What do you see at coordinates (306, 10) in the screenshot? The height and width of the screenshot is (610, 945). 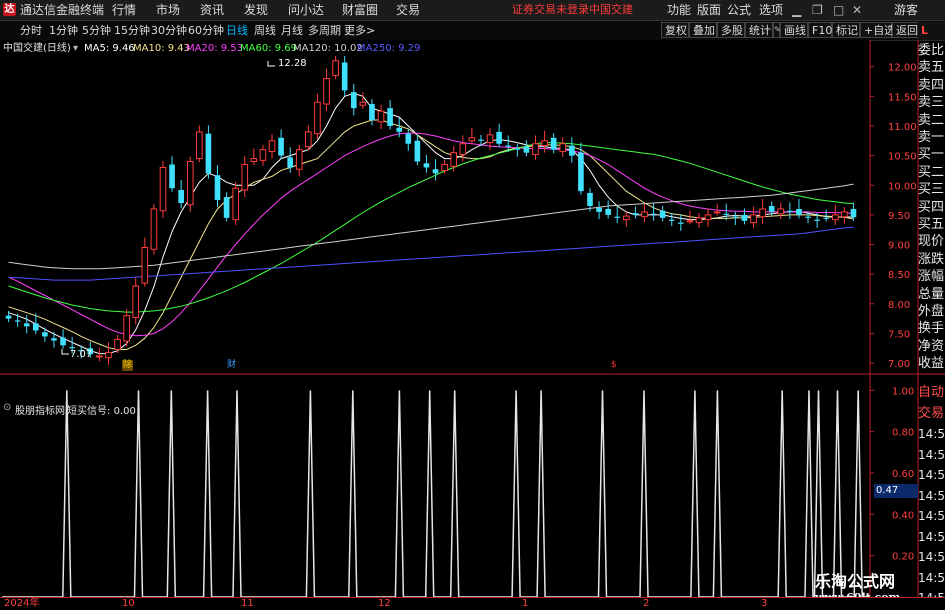 I see `menu-ask: 问小达` at bounding box center [306, 10].